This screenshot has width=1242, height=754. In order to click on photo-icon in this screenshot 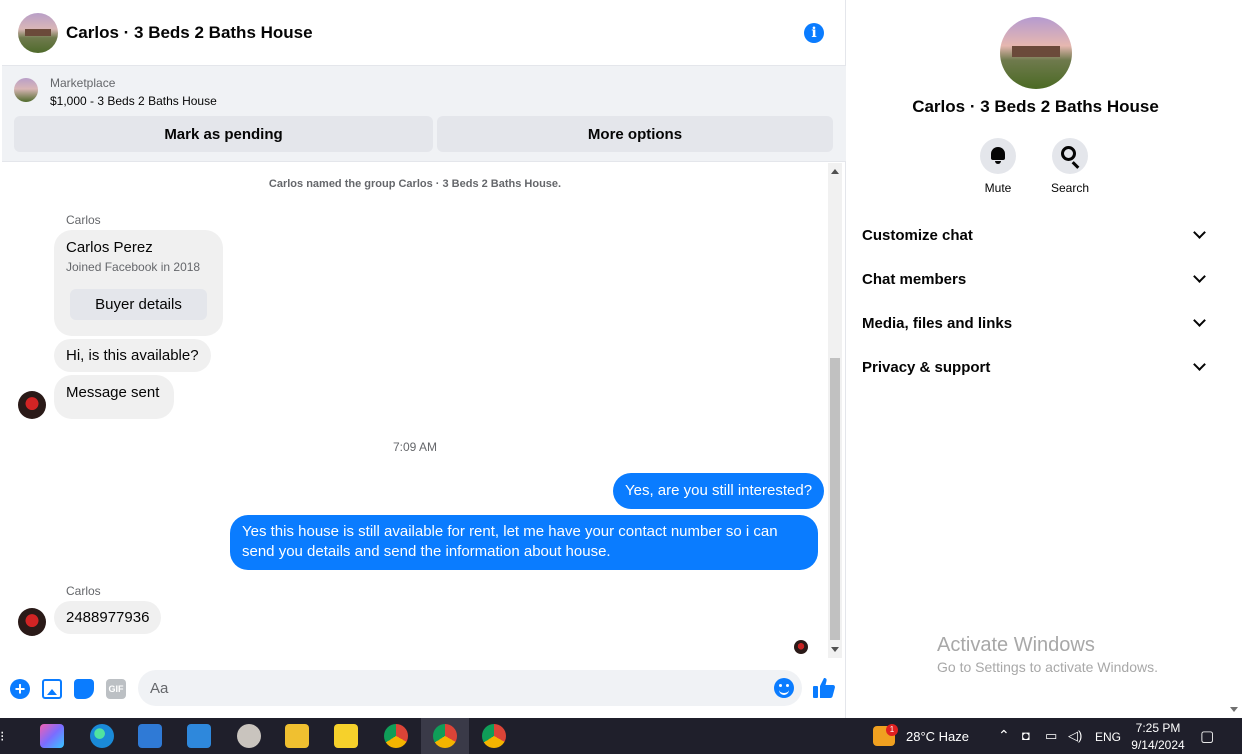, I will do `click(52, 689)`.